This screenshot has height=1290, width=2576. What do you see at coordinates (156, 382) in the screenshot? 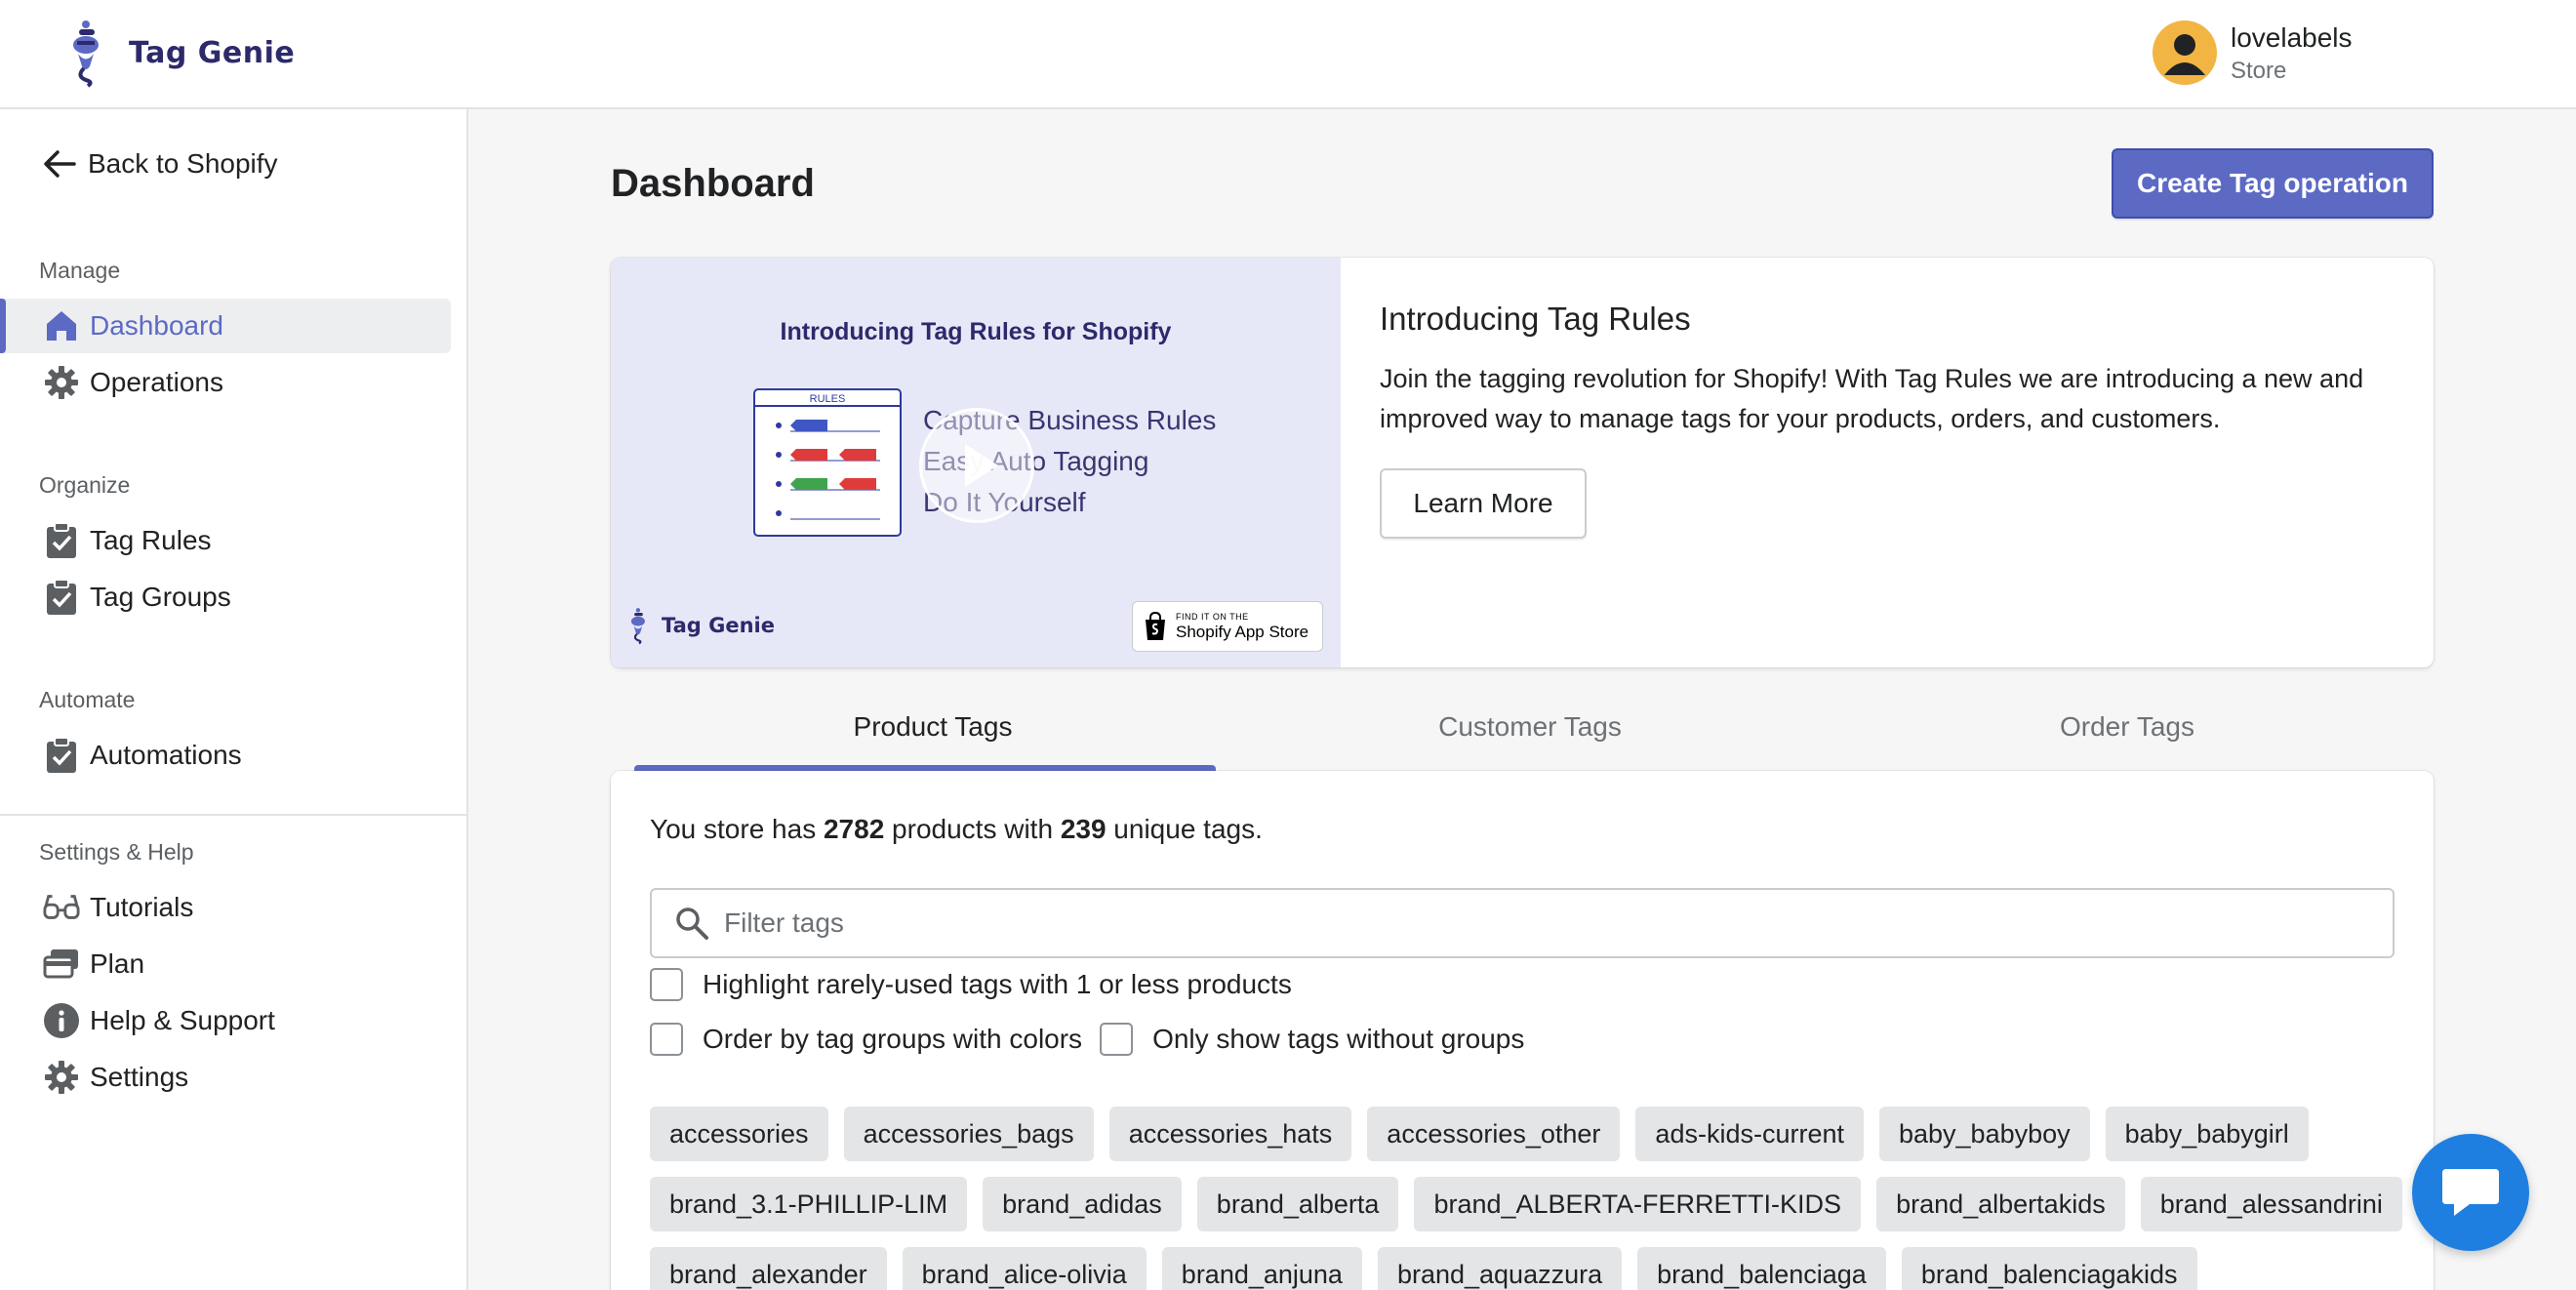
I see `sidebar-item-label: Operations` at bounding box center [156, 382].